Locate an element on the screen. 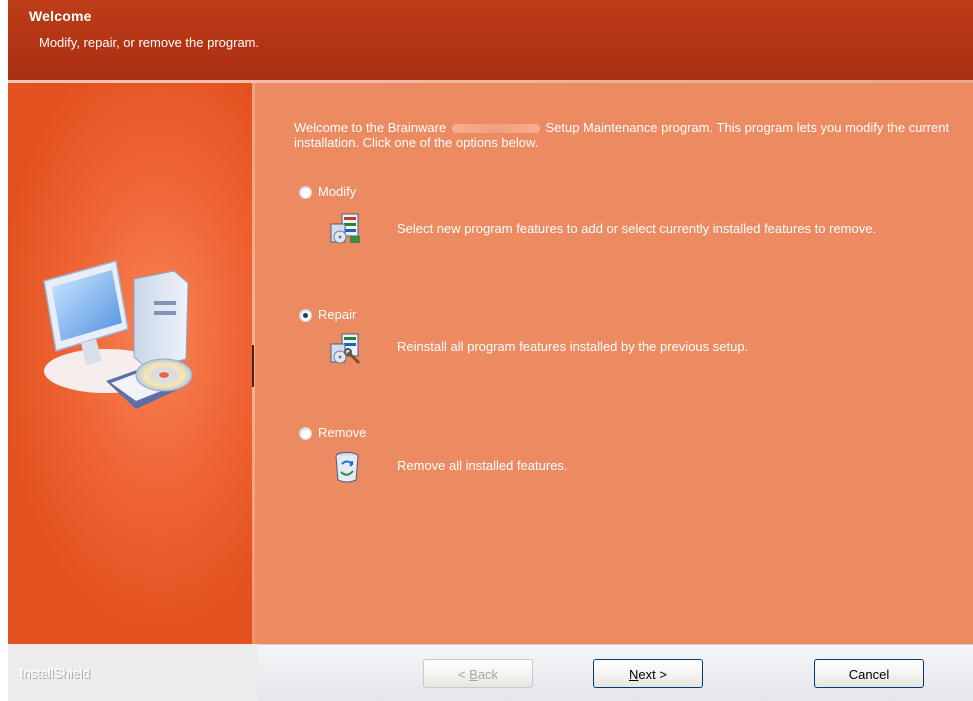 This screenshot has width=973, height=701. modify-program-icon is located at coordinates (345, 228).